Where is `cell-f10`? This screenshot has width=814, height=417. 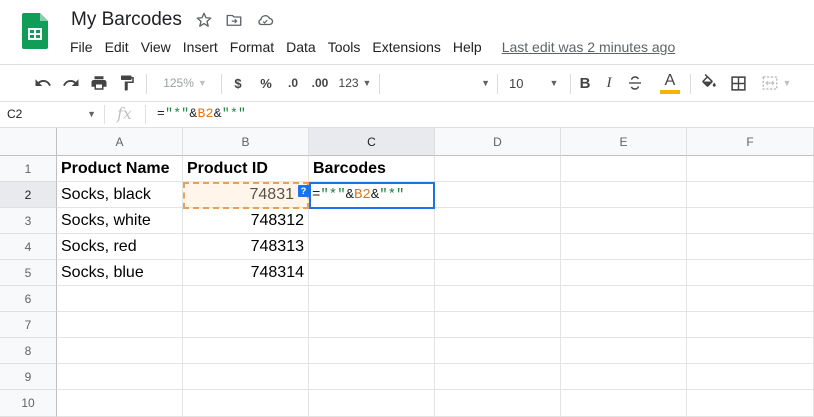 cell-f10 is located at coordinates (750, 403).